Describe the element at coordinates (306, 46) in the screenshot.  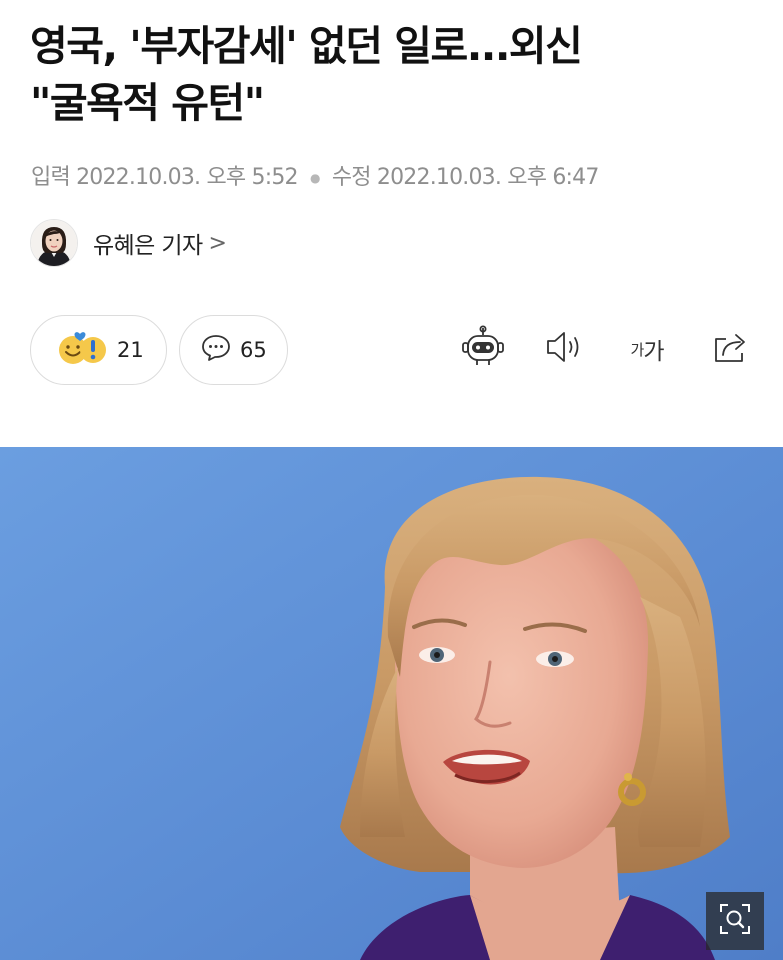
I see `article-title-line-1: 영국, '부자감세' 없던 일로...외신` at that location.